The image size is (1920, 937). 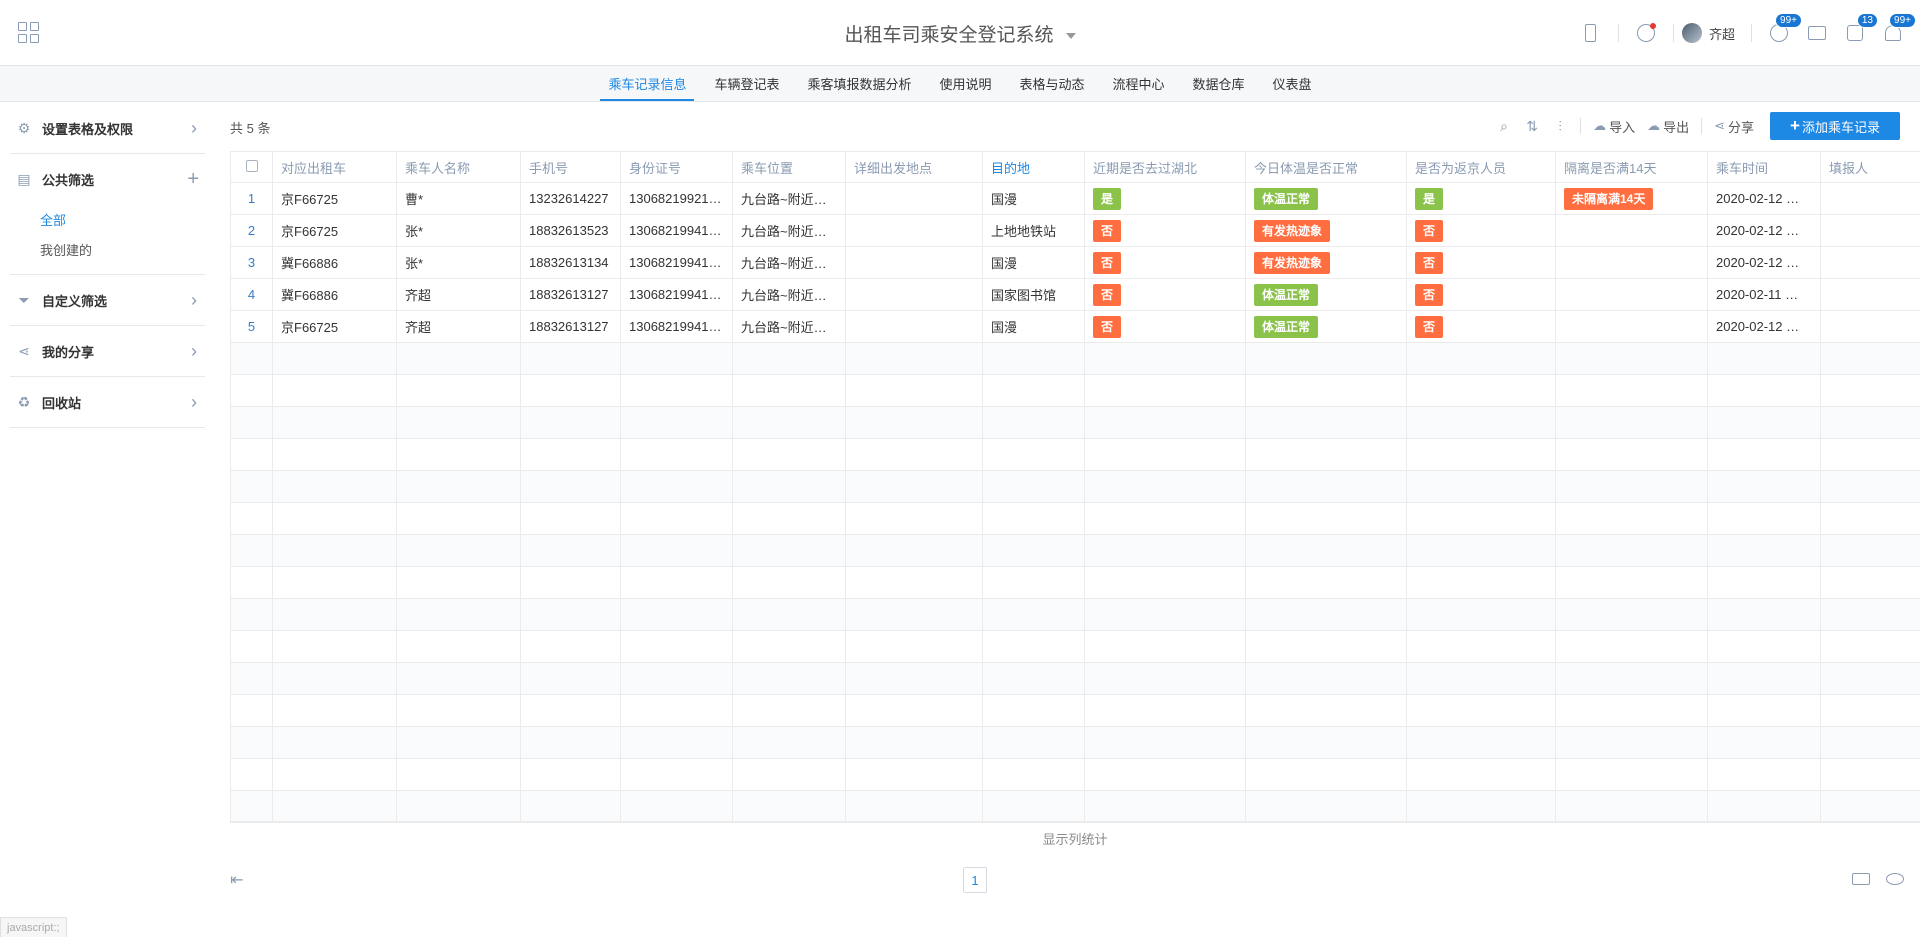 What do you see at coordinates (789, 167) in the screenshot?
I see `column-header: 乘车位置` at bounding box center [789, 167].